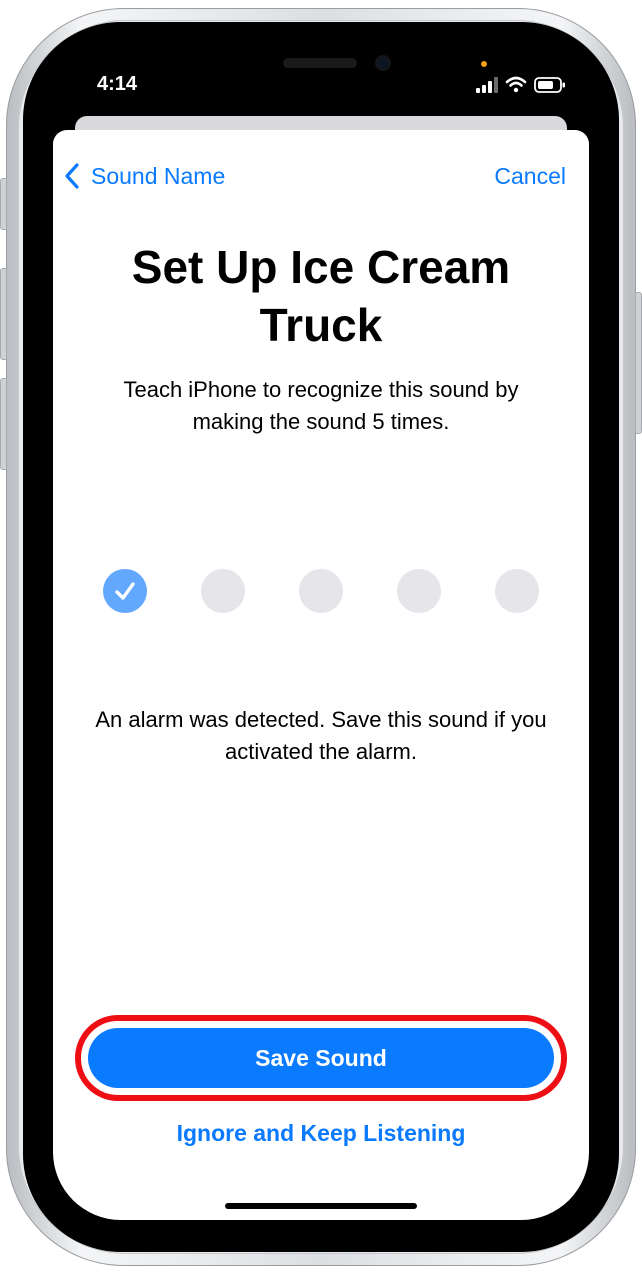 This screenshot has height=1274, width=642. I want to click on volume-up-button, so click(3, 314).